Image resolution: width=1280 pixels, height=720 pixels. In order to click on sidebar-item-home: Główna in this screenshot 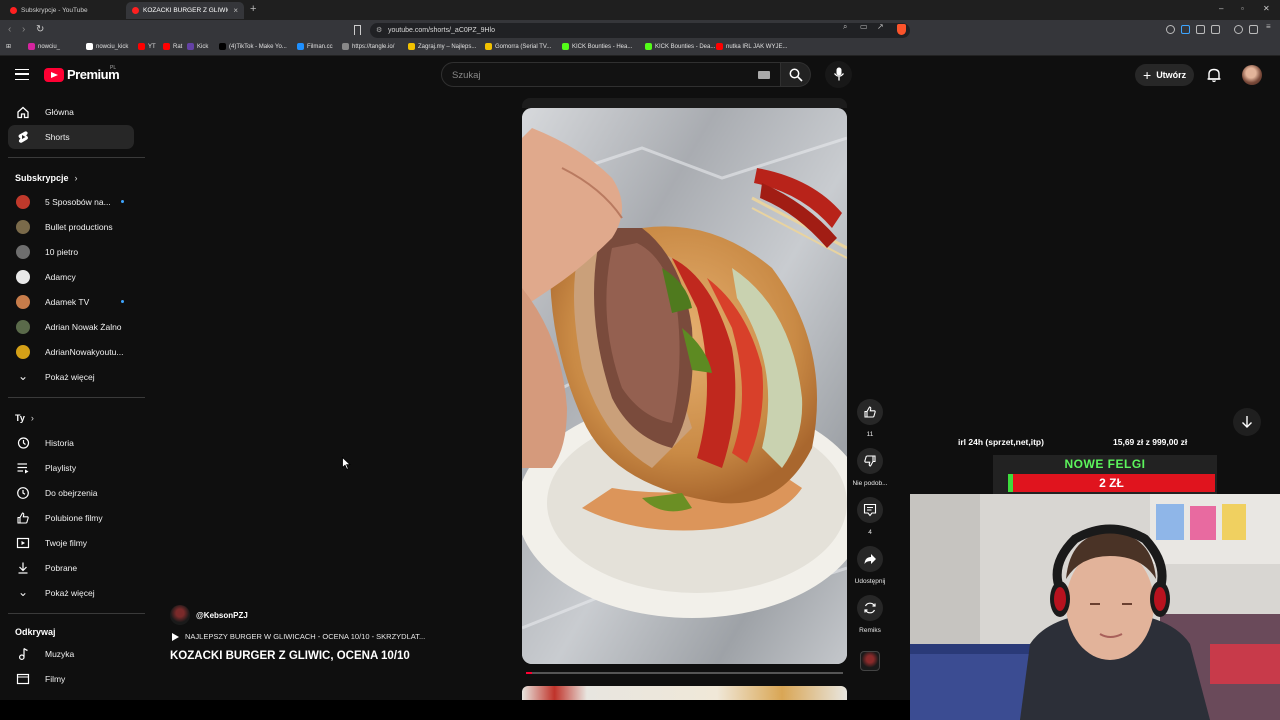, I will do `click(71, 112)`.